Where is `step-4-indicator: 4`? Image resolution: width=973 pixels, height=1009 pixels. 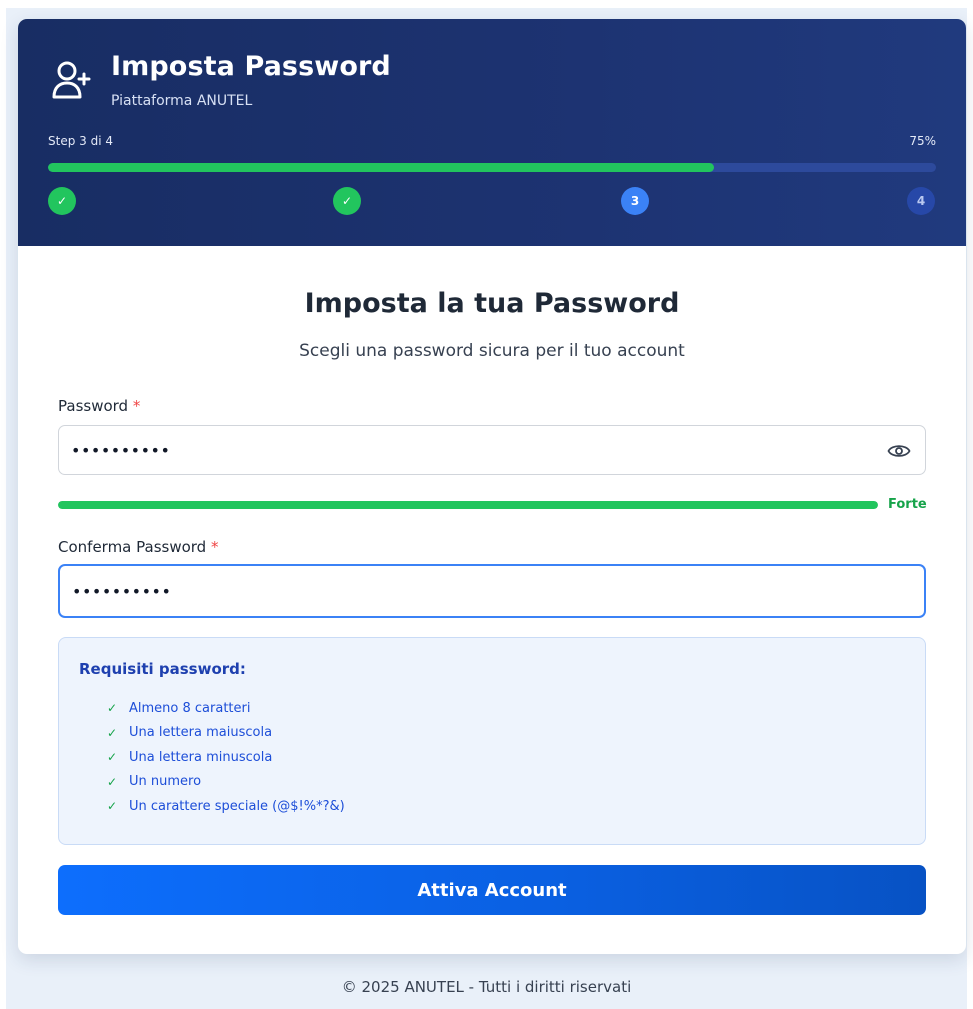
step-4-indicator: 4 is located at coordinates (921, 201).